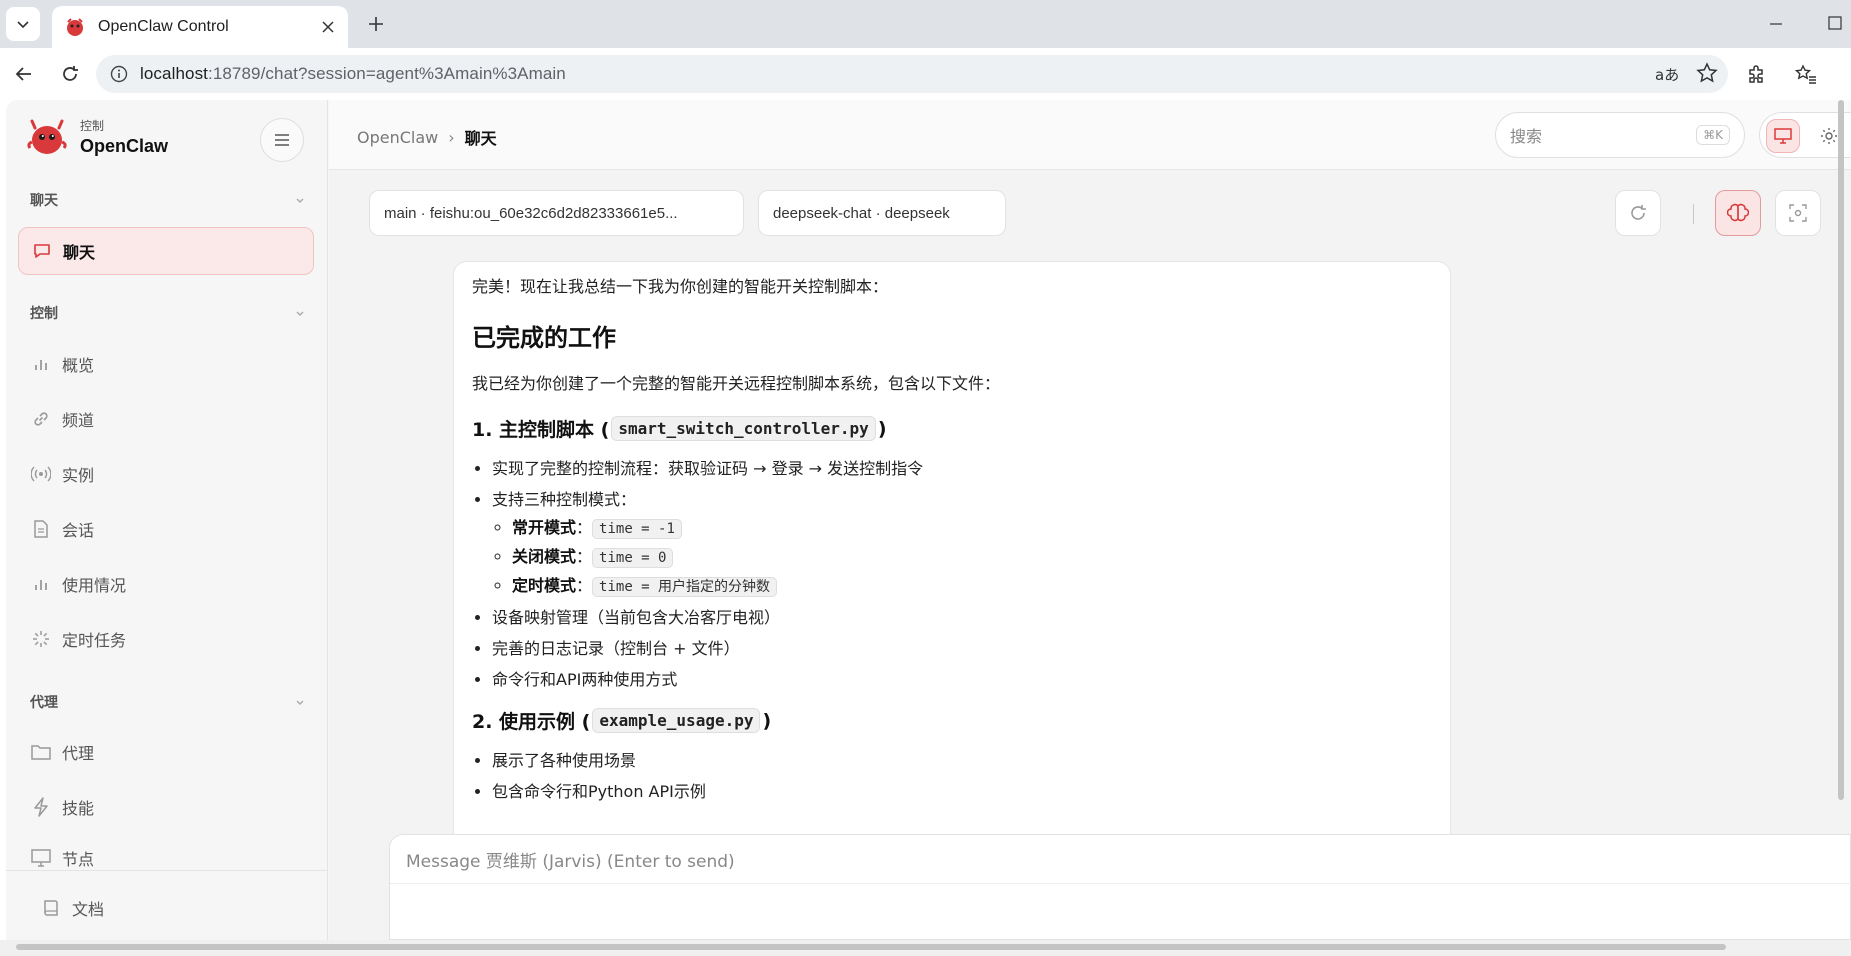 This screenshot has width=1851, height=956. Describe the element at coordinates (541, 430) in the screenshot. I see `section-title-text: 1. 主控制脚本 (` at that location.